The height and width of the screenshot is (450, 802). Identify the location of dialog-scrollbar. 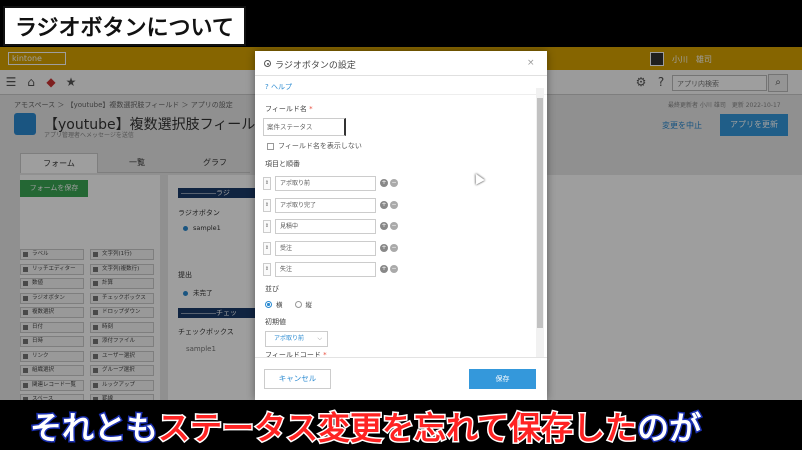
(540, 223).